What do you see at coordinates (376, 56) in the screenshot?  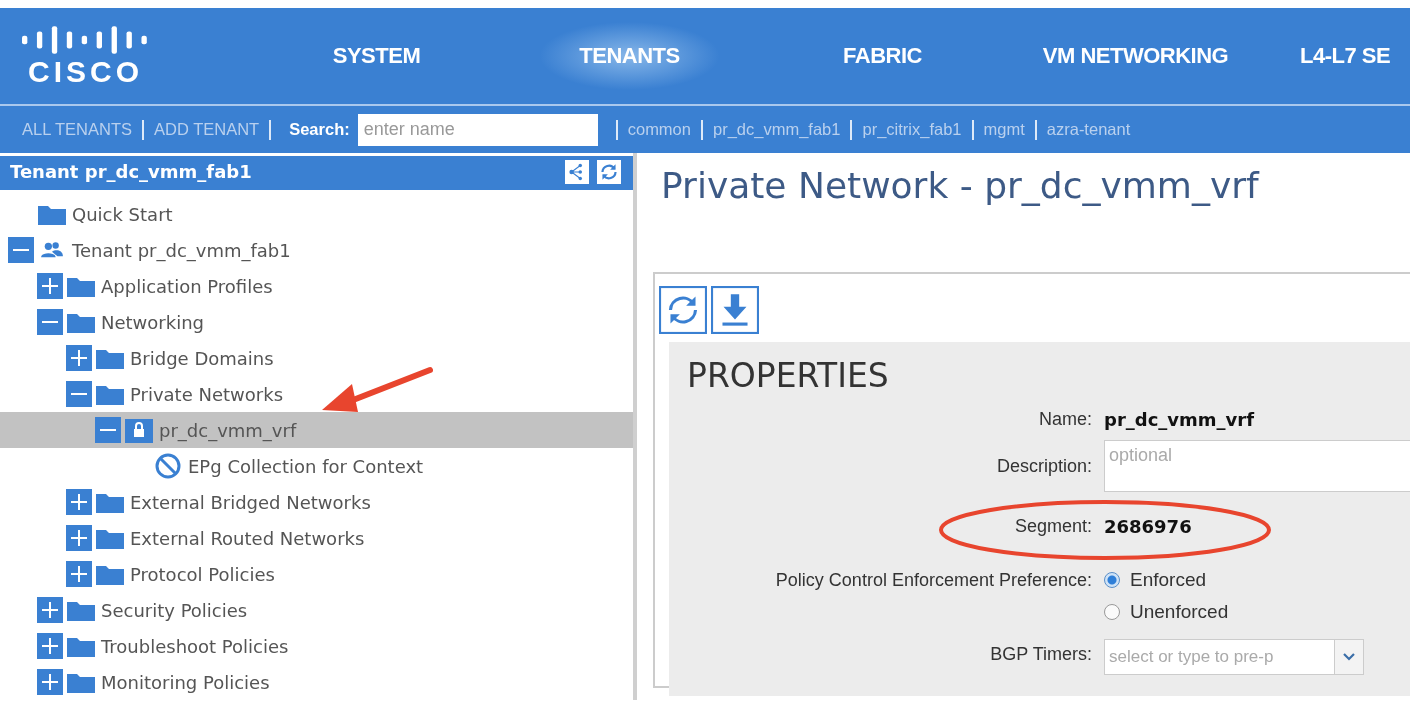 I see `nav-tab: SYSTEM` at bounding box center [376, 56].